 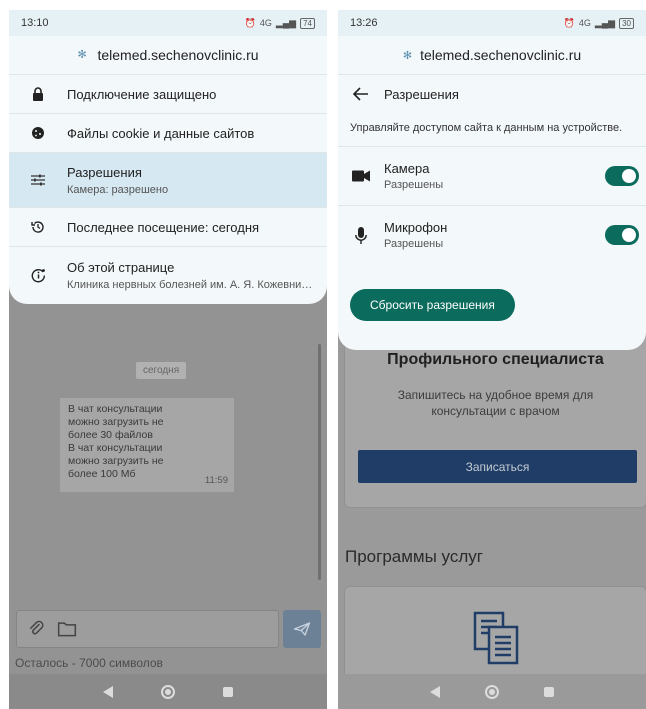 I want to click on send-icon, so click(x=302, y=629).